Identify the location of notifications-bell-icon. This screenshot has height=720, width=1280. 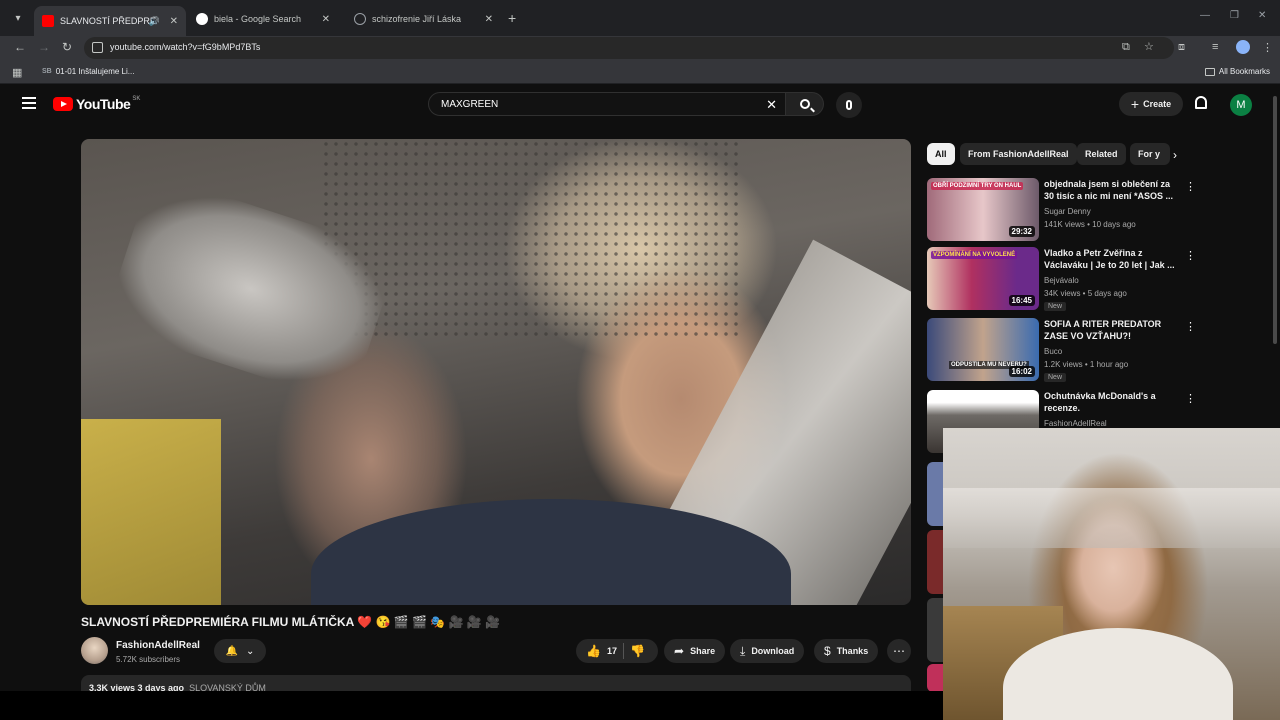
(1201, 102).